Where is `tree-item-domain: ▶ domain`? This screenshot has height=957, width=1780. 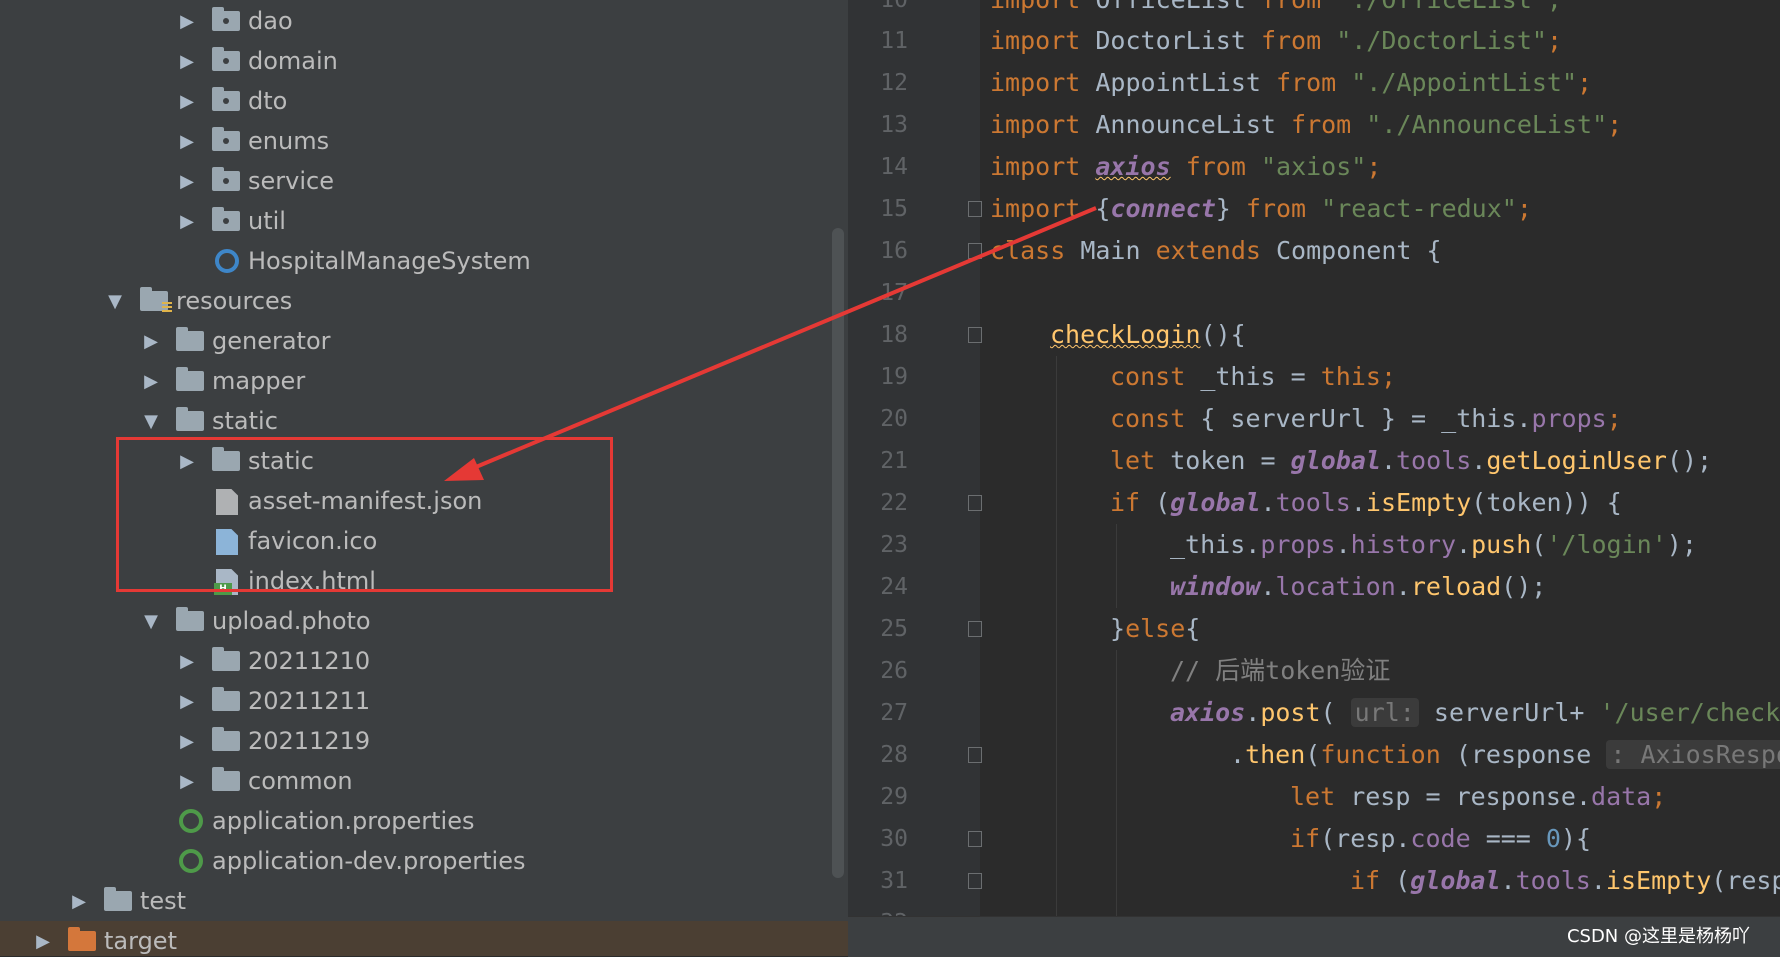 tree-item-domain: ▶ domain is located at coordinates (424, 61).